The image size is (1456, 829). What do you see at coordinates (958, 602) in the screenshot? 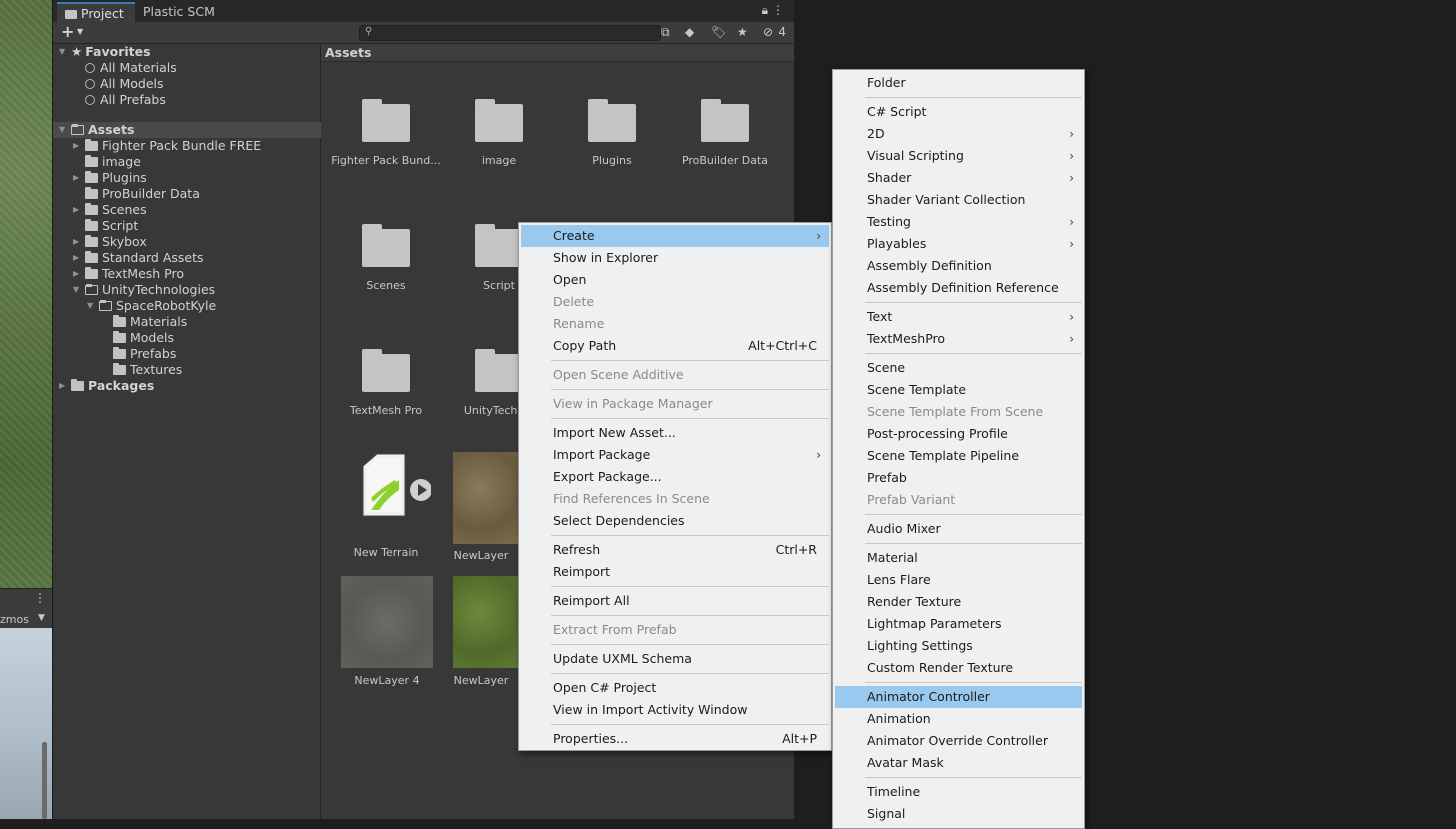
I see `menu-item-render-texture: Render Texture` at bounding box center [958, 602].